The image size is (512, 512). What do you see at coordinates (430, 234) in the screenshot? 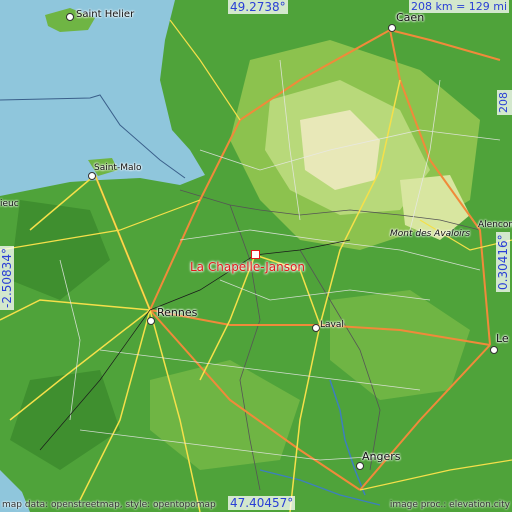
I see `peak-label-mont-des-avaloirs: Mont des Avaloirs` at bounding box center [430, 234].